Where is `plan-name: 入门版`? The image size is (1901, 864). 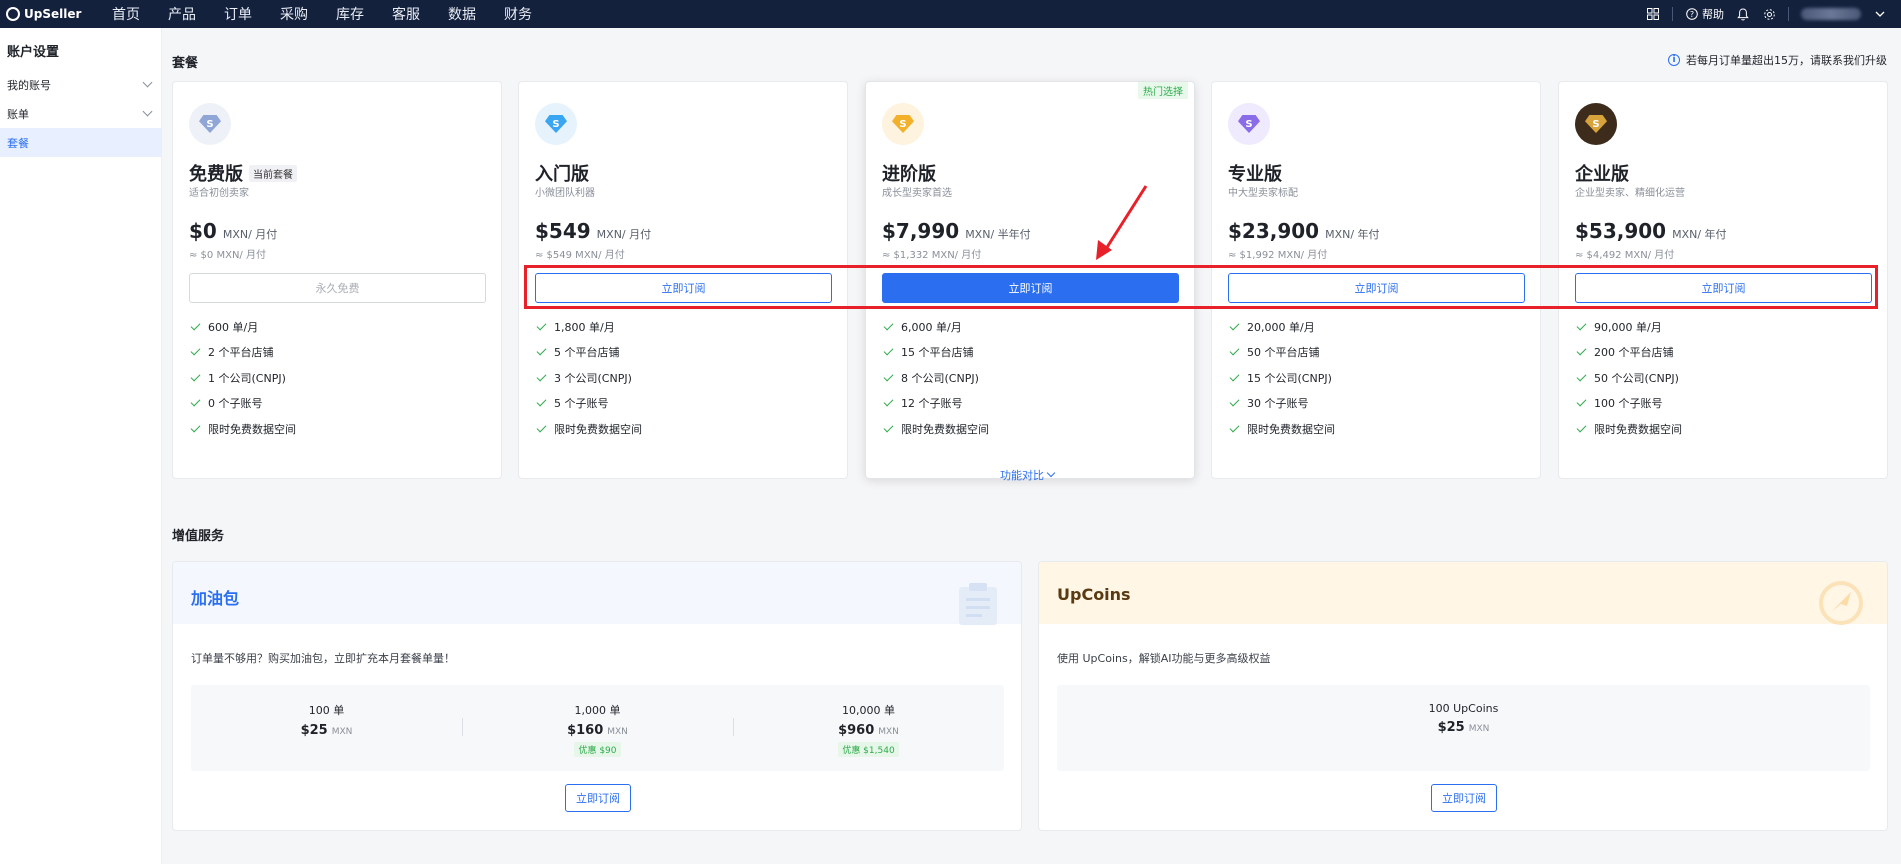
plan-name: 入门版 is located at coordinates (562, 174).